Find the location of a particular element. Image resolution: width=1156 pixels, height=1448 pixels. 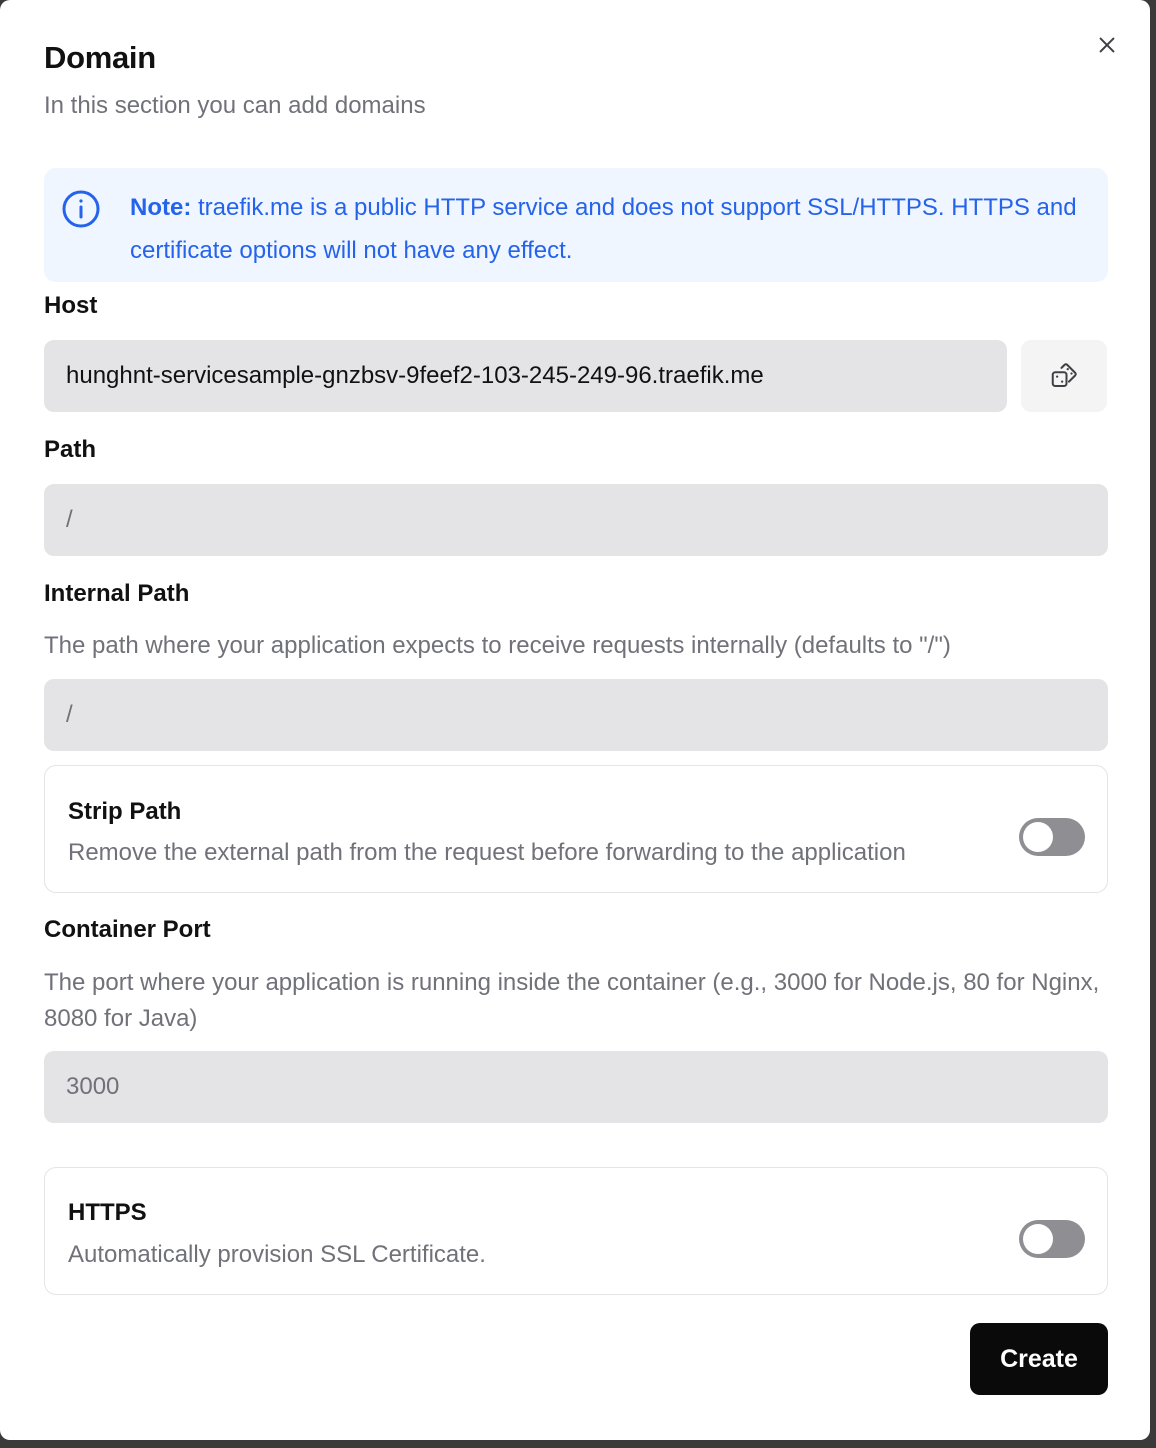

dice-icon is located at coordinates (1064, 375).